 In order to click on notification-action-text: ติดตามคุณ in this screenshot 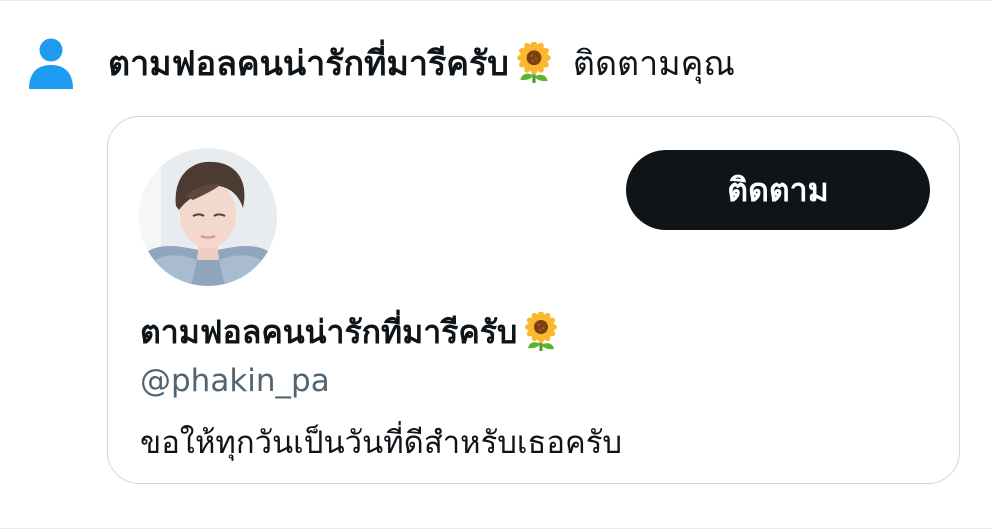, I will do `click(653, 64)`.